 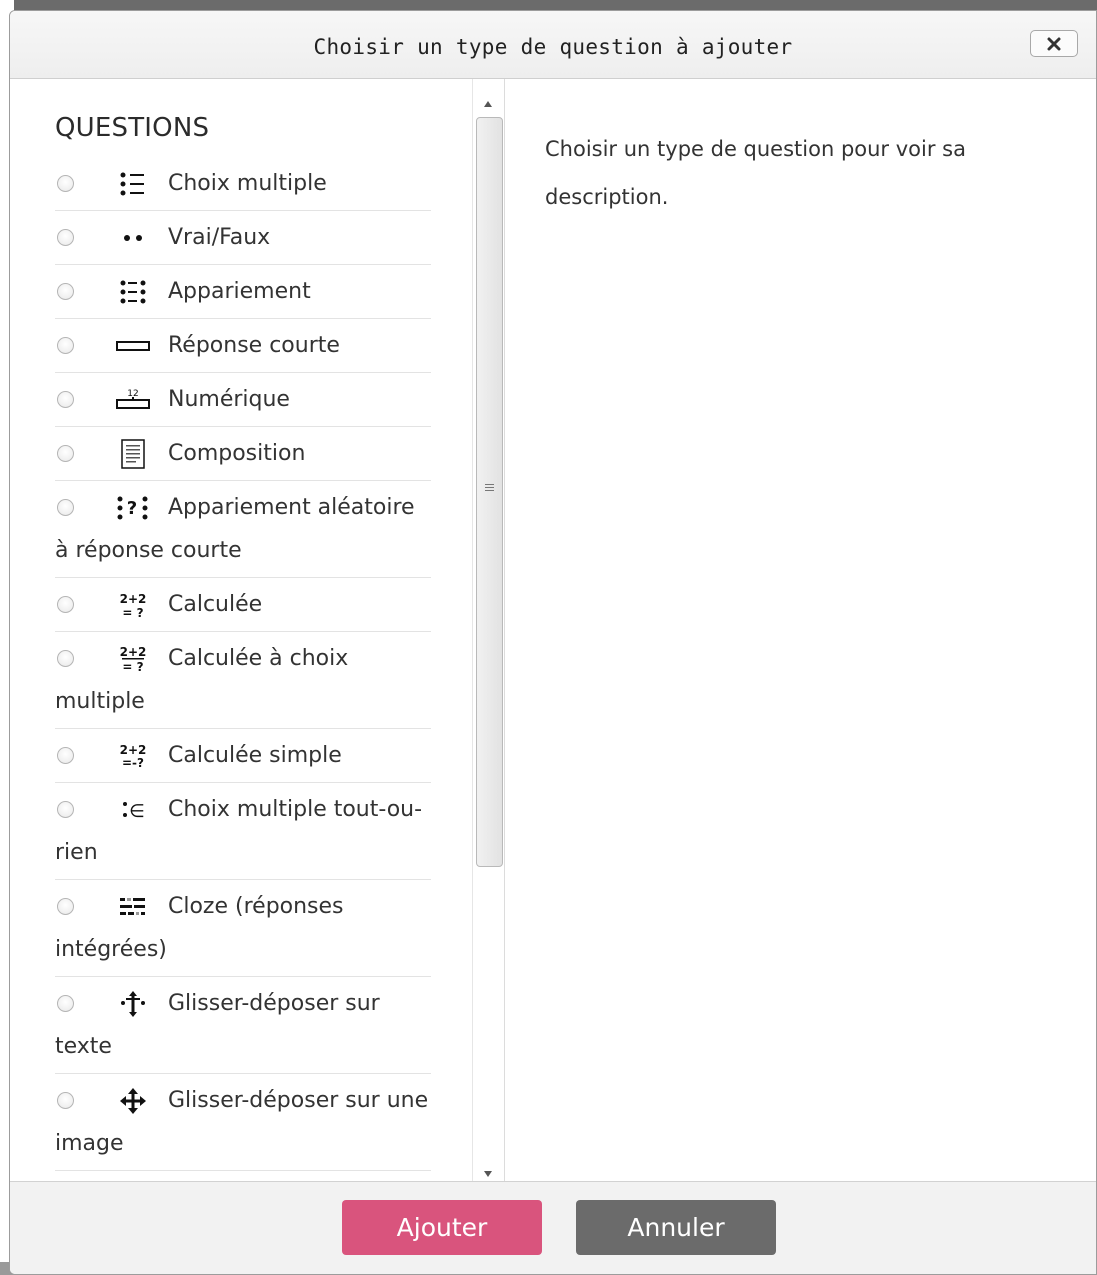 What do you see at coordinates (243, 831) in the screenshot?
I see `option-row: ∈ Choix multiple tout-ou- rien` at bounding box center [243, 831].